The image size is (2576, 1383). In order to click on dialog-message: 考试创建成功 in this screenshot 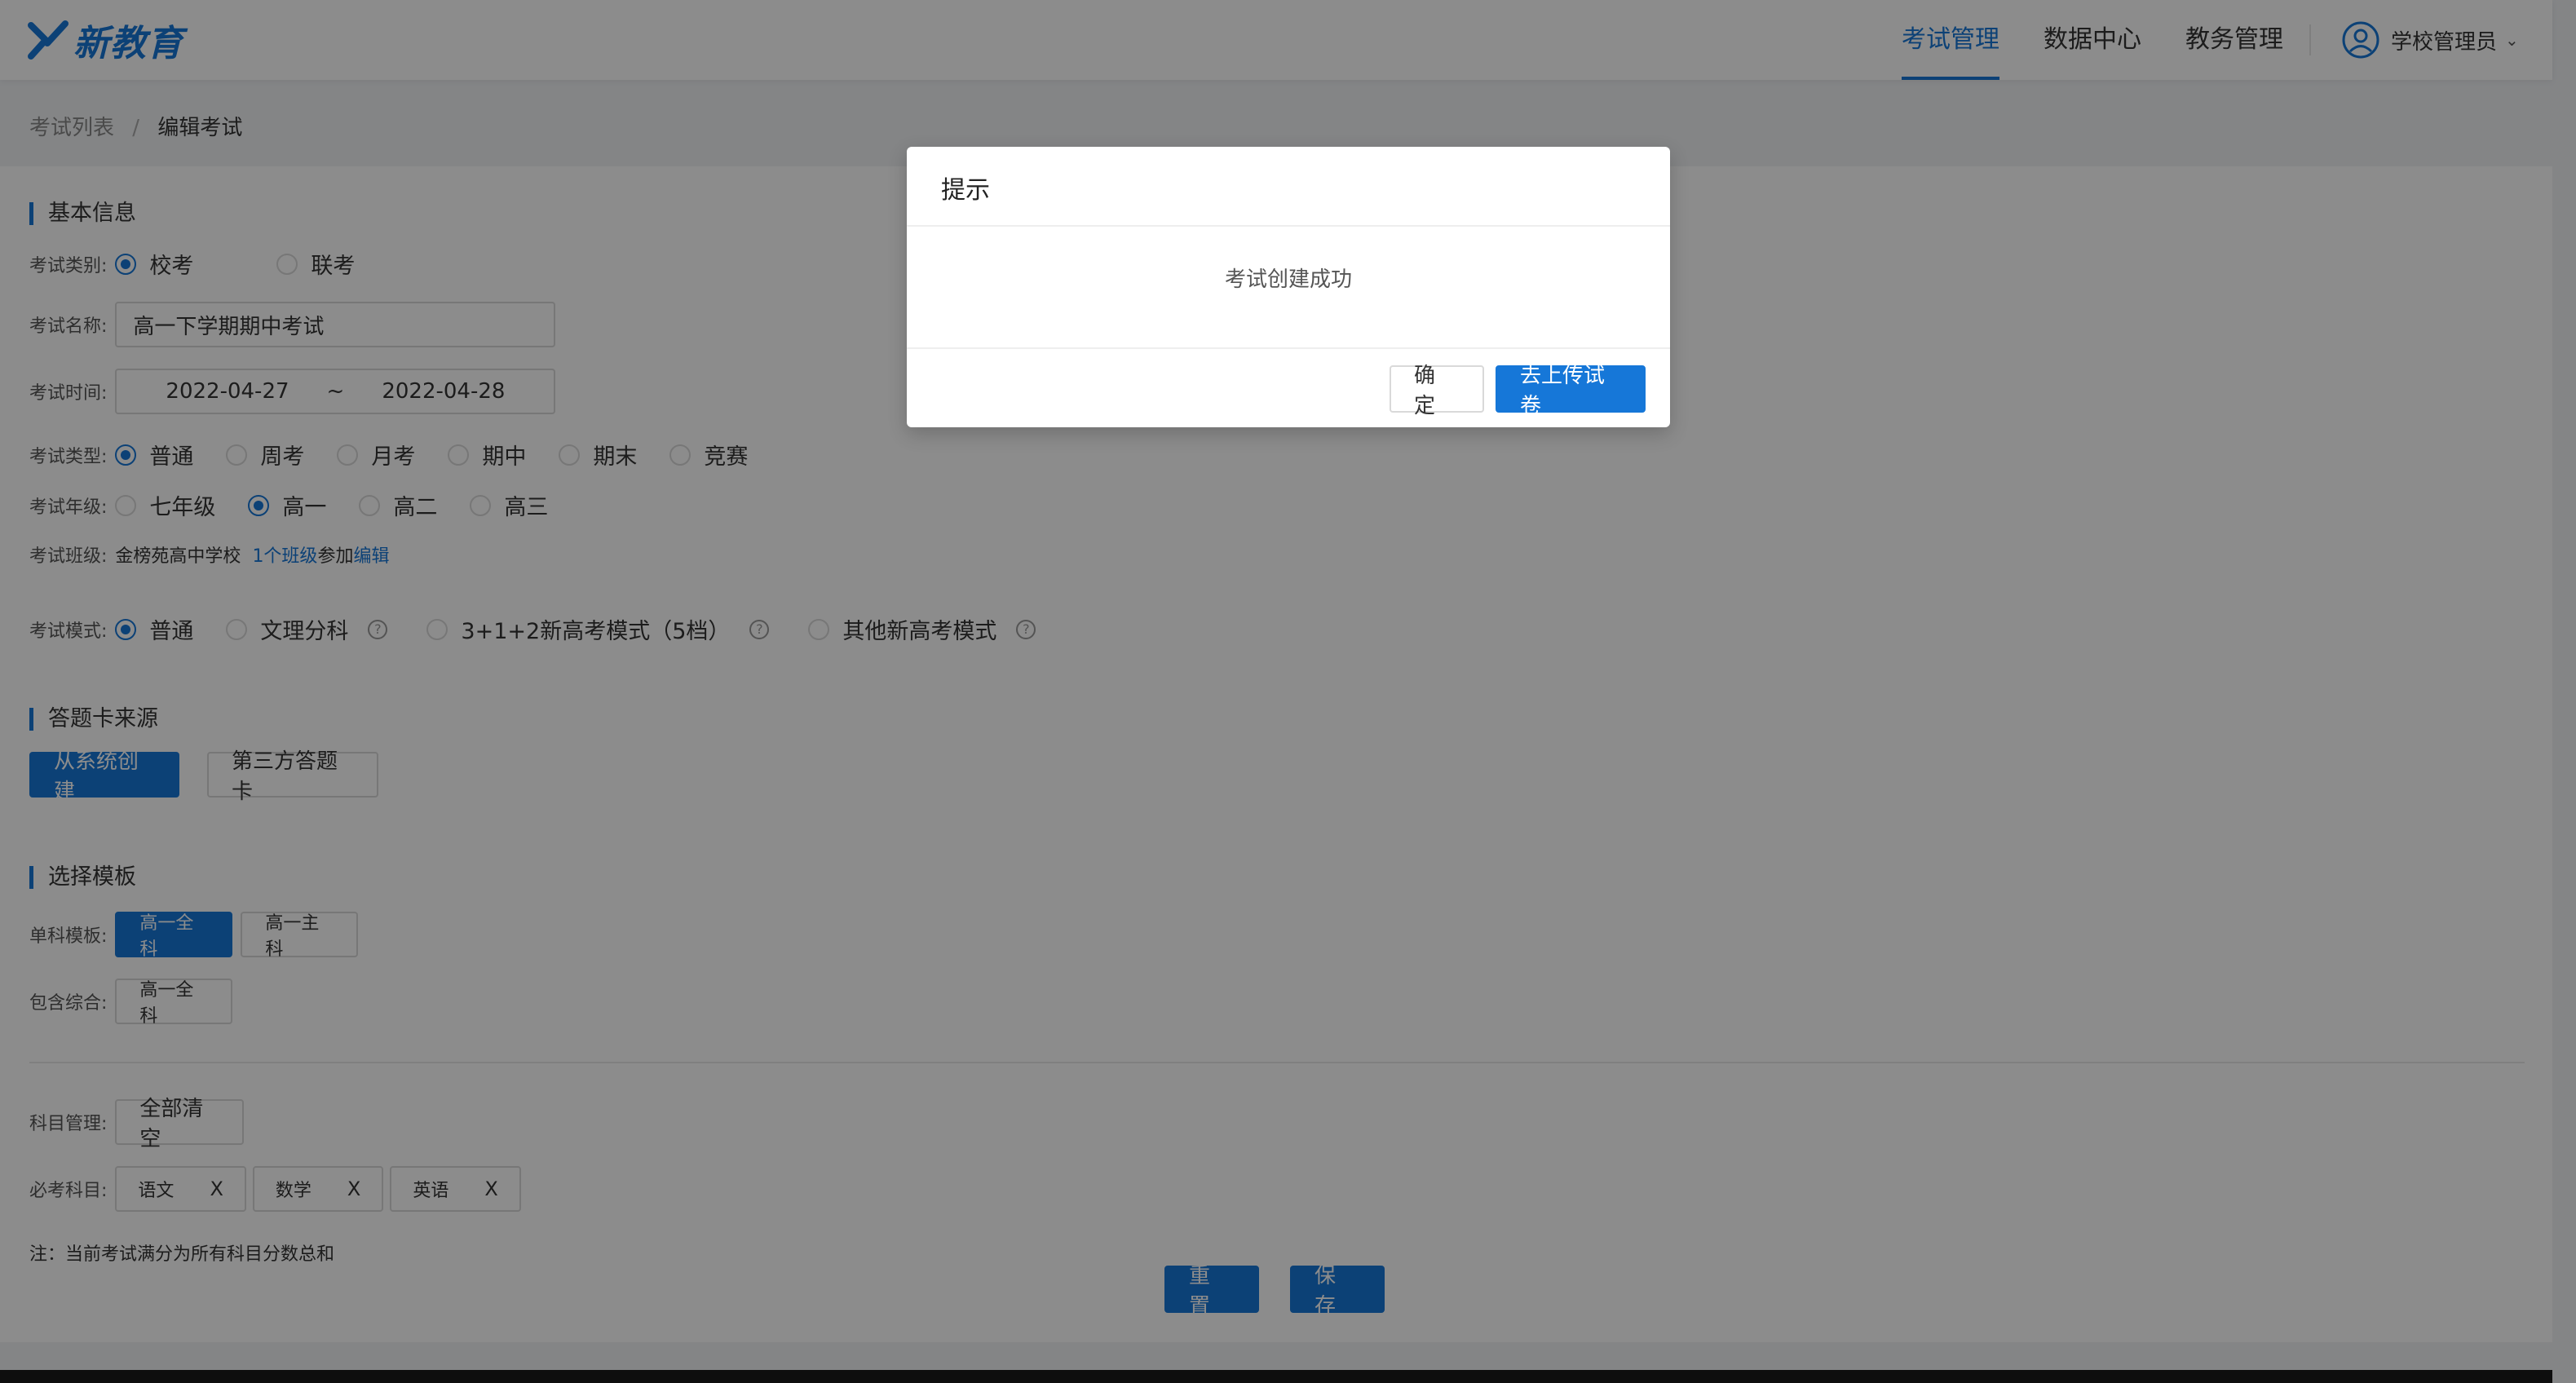, I will do `click(1288, 279)`.